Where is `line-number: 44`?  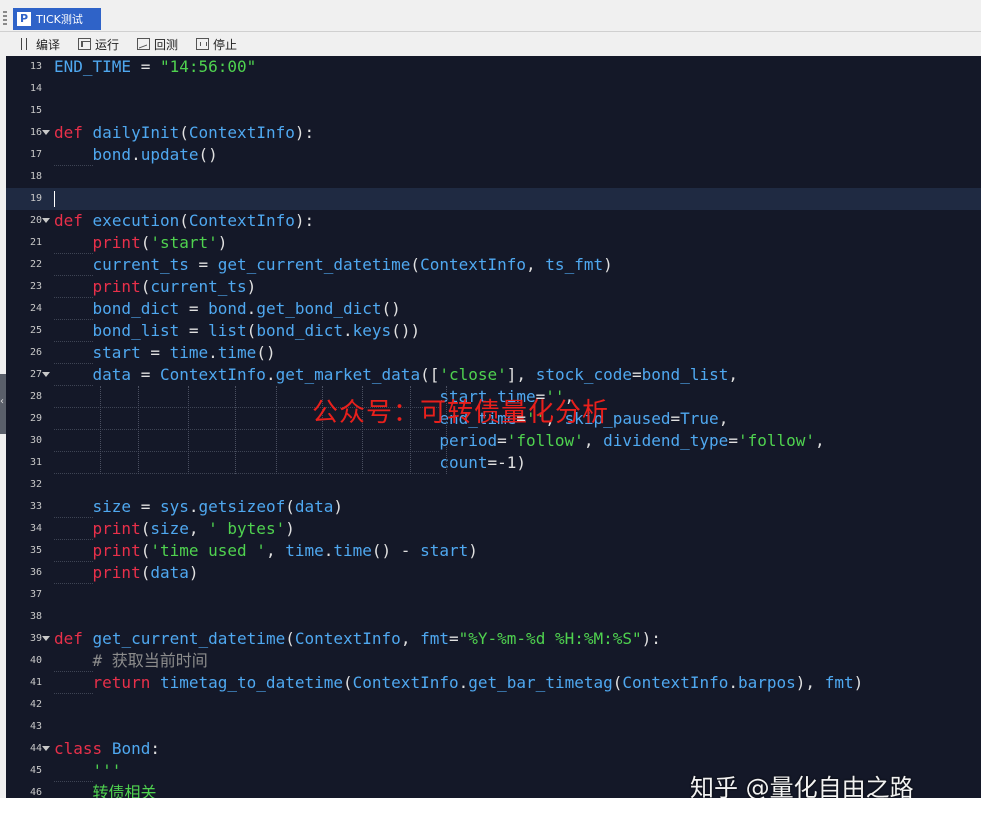 line-number: 44 is located at coordinates (35, 748).